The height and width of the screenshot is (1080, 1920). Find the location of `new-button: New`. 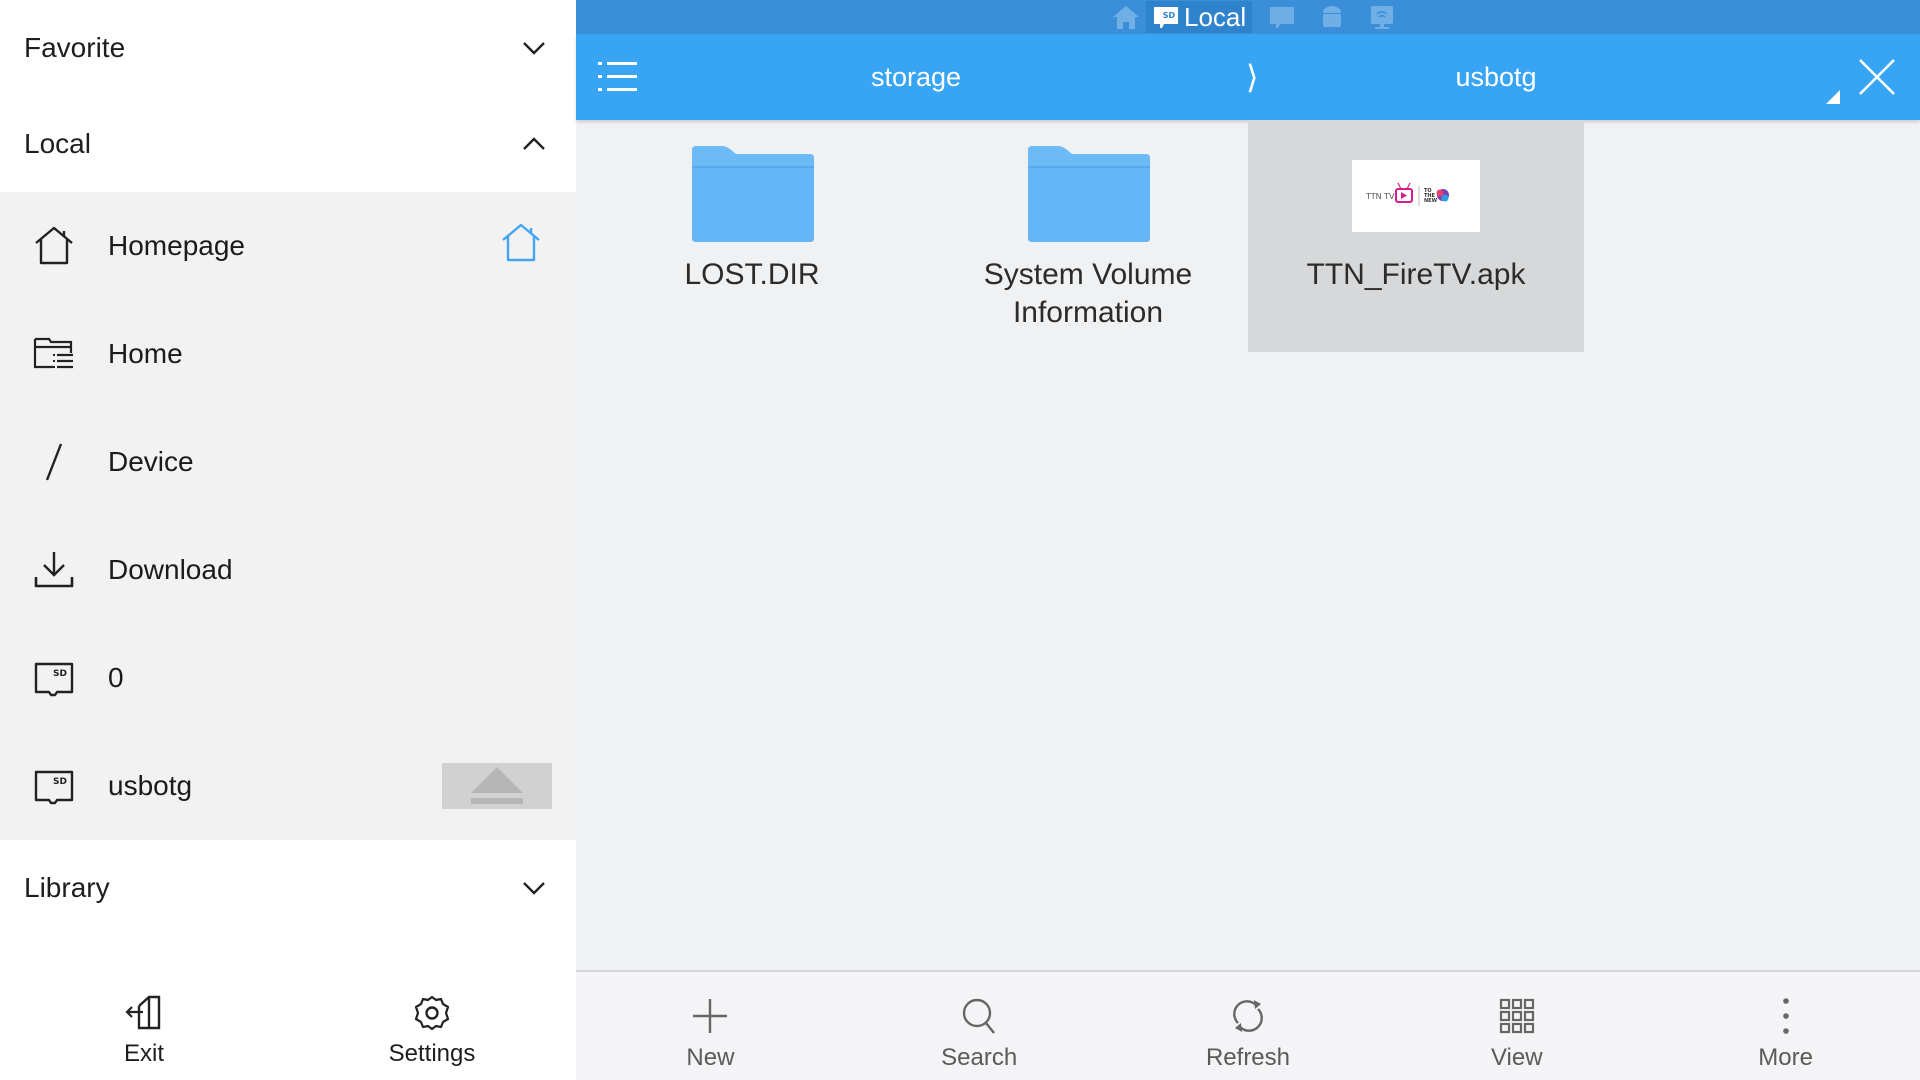

new-button: New is located at coordinates (710, 1026).